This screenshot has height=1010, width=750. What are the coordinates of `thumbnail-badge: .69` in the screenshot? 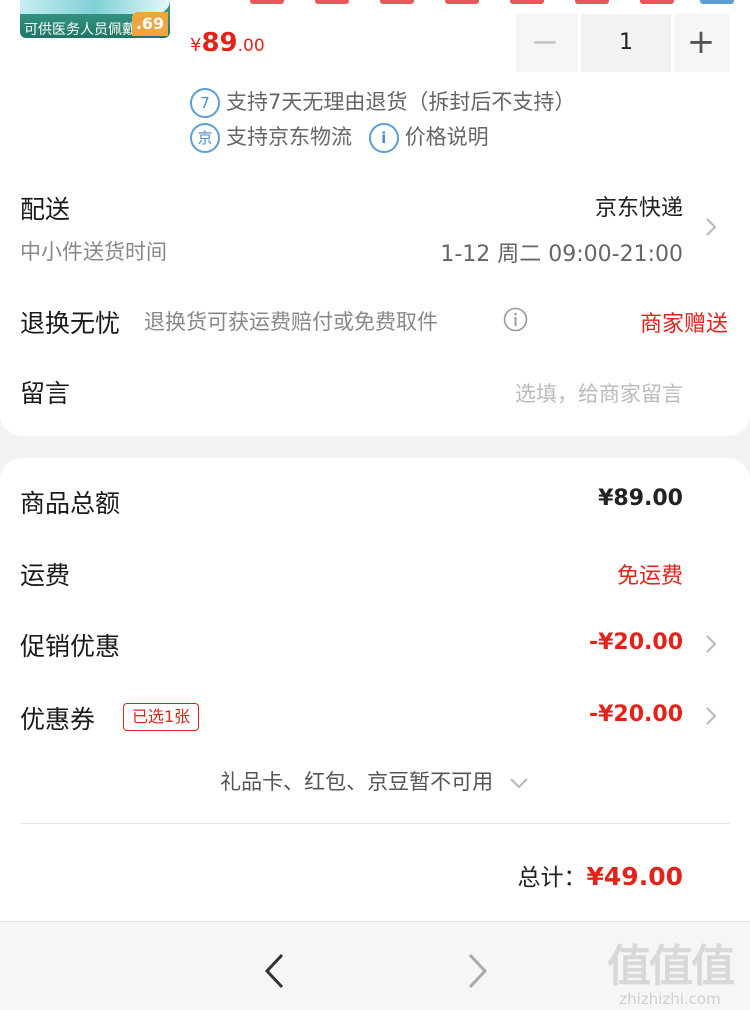 It's located at (150, 24).